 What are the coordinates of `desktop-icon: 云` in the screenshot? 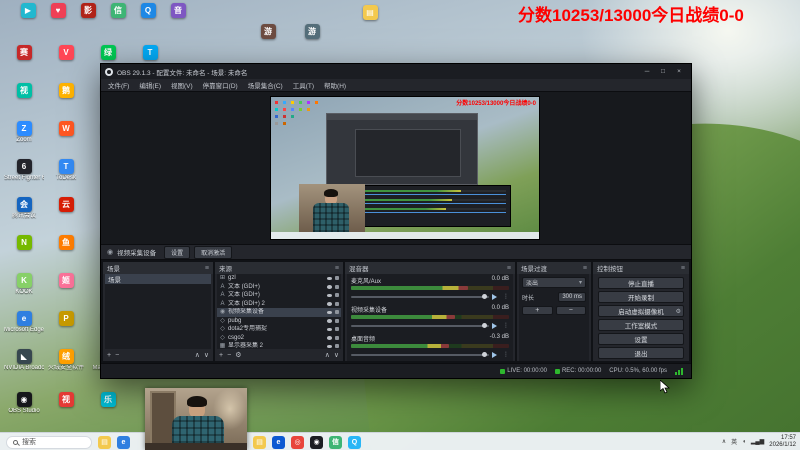 It's located at (66, 205).